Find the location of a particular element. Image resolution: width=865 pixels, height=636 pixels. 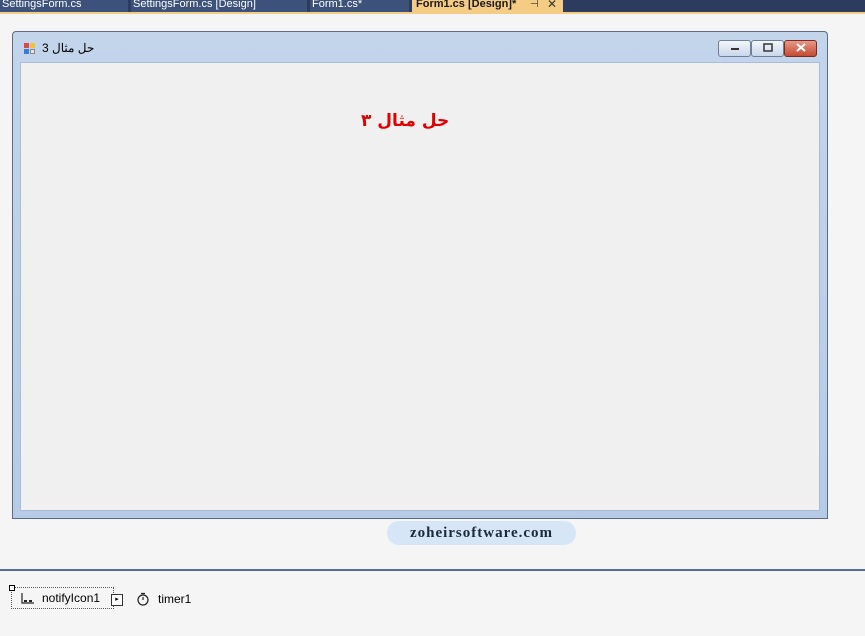

form-app-icon is located at coordinates (29, 48).